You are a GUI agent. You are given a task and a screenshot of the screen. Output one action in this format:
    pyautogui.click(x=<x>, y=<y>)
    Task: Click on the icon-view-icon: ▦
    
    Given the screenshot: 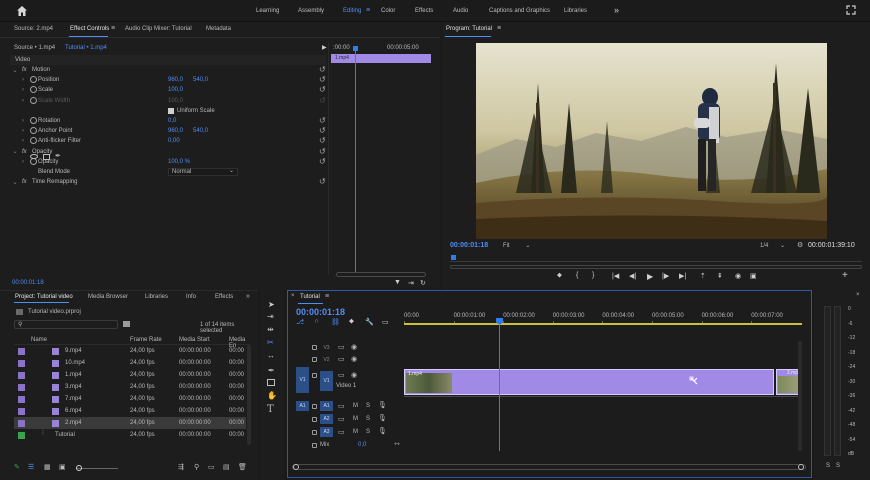 What is the action you would take?
    pyautogui.click(x=47, y=467)
    